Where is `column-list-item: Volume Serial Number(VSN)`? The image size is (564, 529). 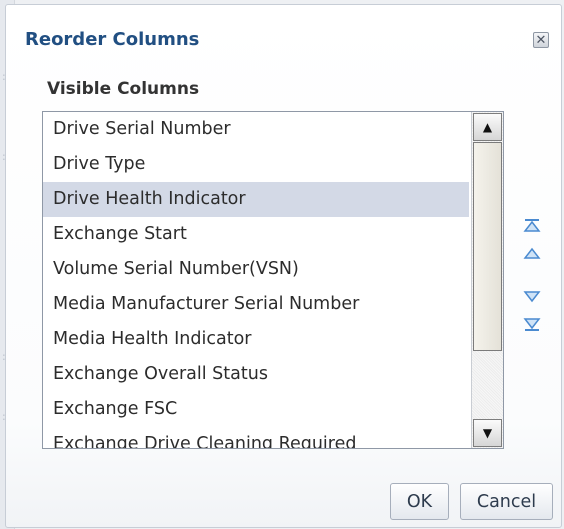 column-list-item: Volume Serial Number(VSN) is located at coordinates (256, 269).